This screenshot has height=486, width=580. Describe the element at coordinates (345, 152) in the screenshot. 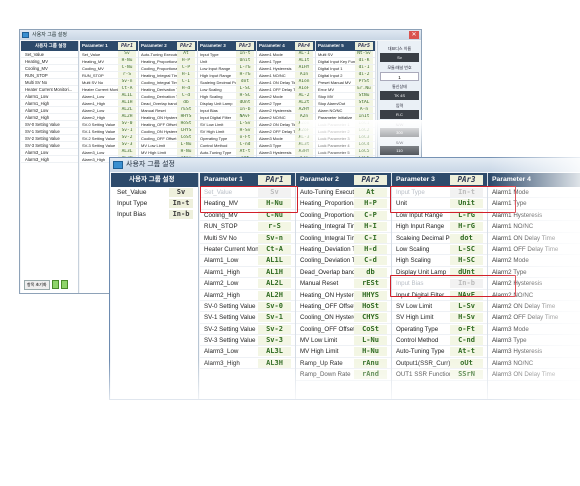

I see `parameter-row: Lock Parameter 5 LoC5` at that location.